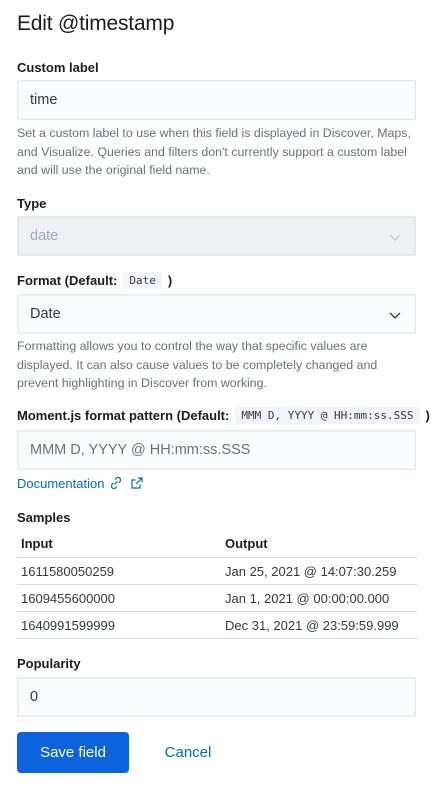 The image size is (433, 791). I want to click on sample-output: Jan 25, 2021 @ 14:07:30.259, so click(319, 571).